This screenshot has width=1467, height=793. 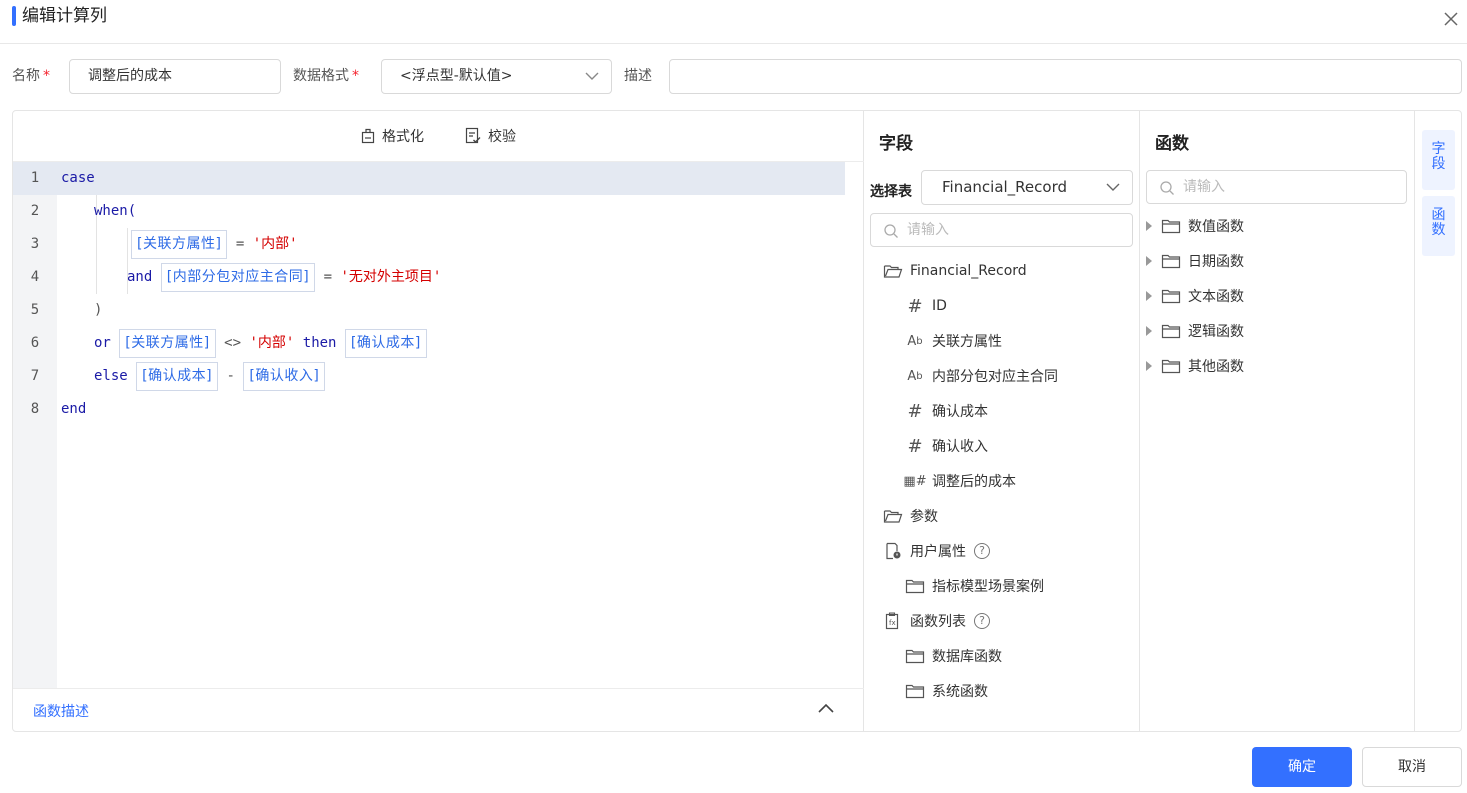 I want to click on table-select-value: Financial_Record, so click(x=1005, y=187).